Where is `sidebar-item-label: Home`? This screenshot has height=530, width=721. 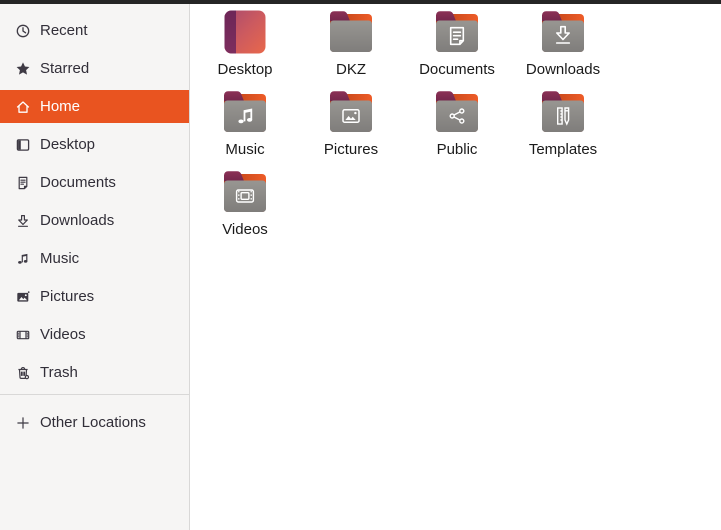
sidebar-item-label: Home is located at coordinates (60, 106).